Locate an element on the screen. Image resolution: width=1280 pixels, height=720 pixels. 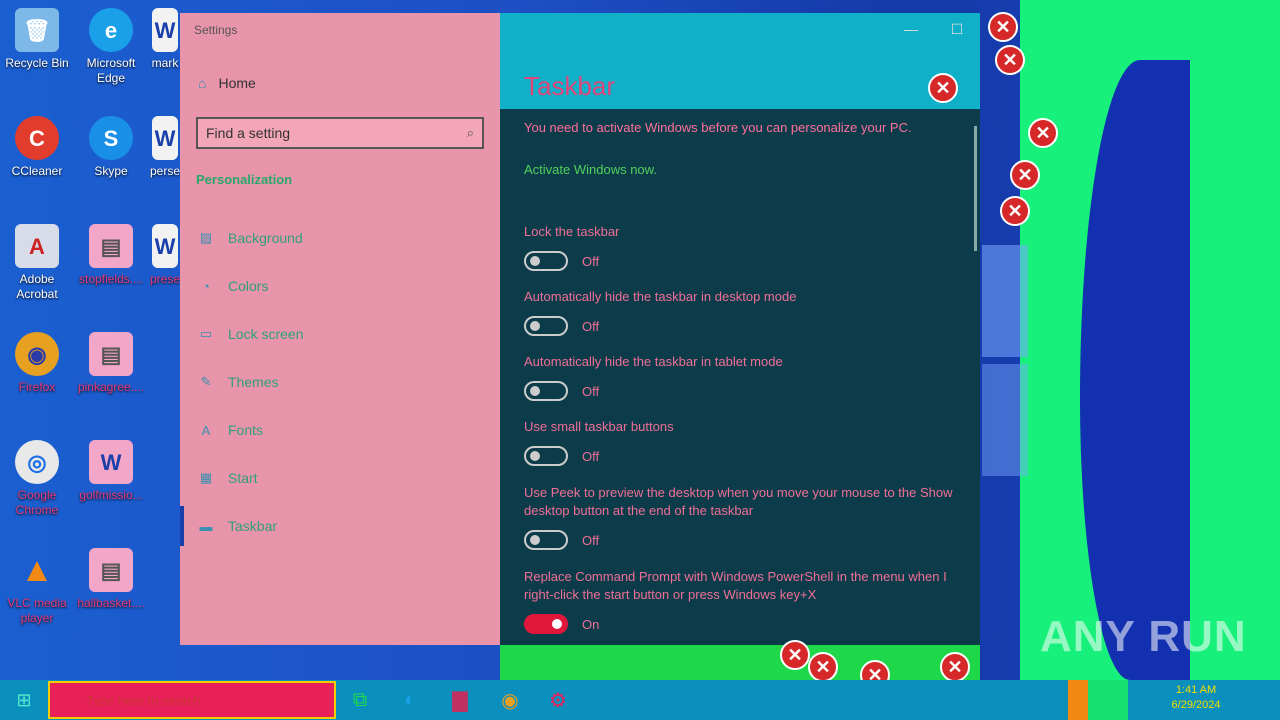
autohide-tablet-toggle is located at coordinates (546, 391).